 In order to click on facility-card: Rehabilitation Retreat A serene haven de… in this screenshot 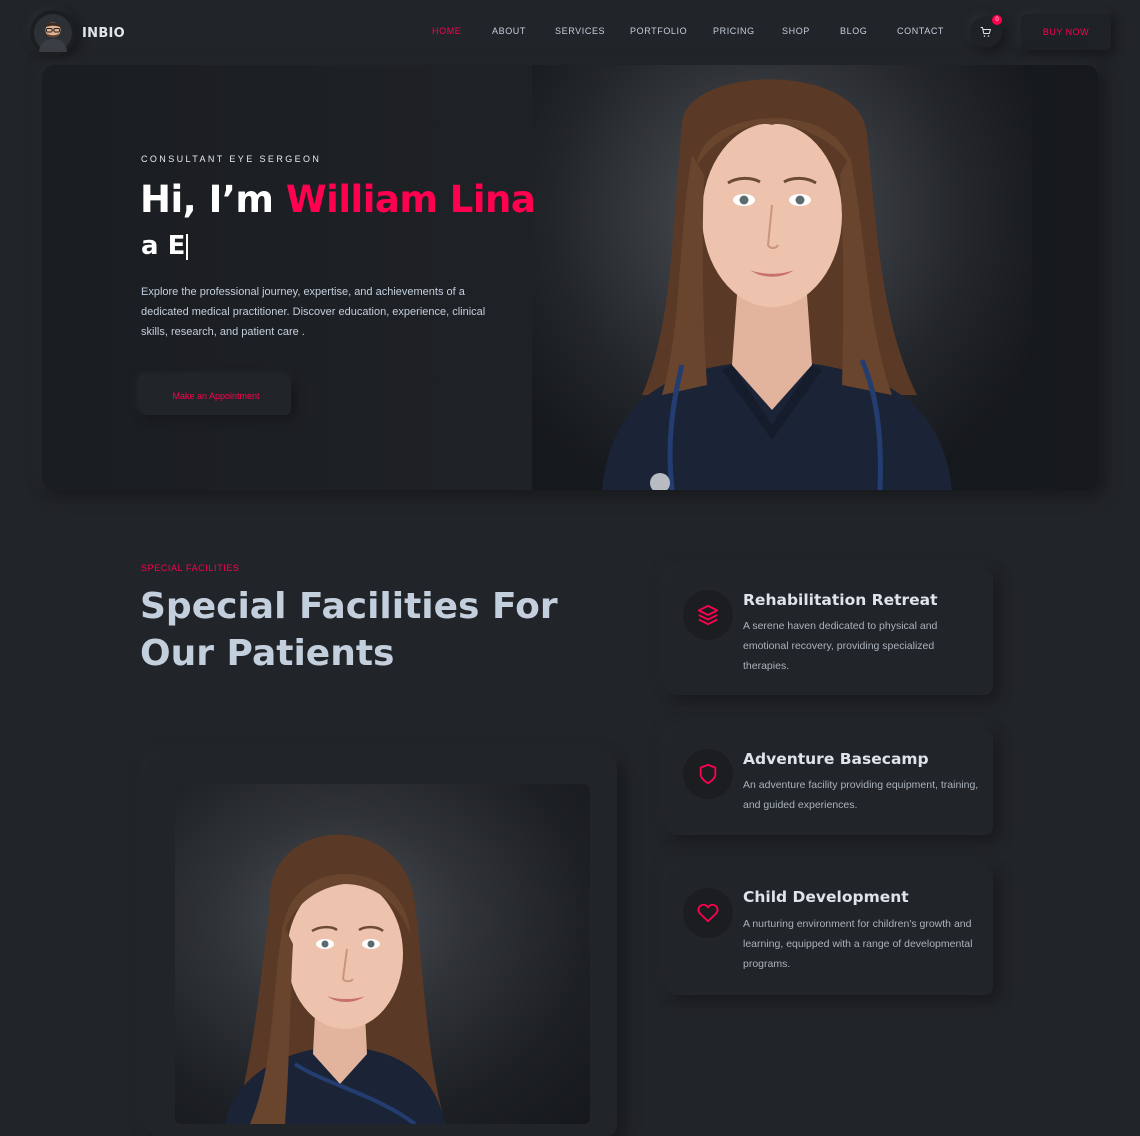, I will do `click(830, 632)`.